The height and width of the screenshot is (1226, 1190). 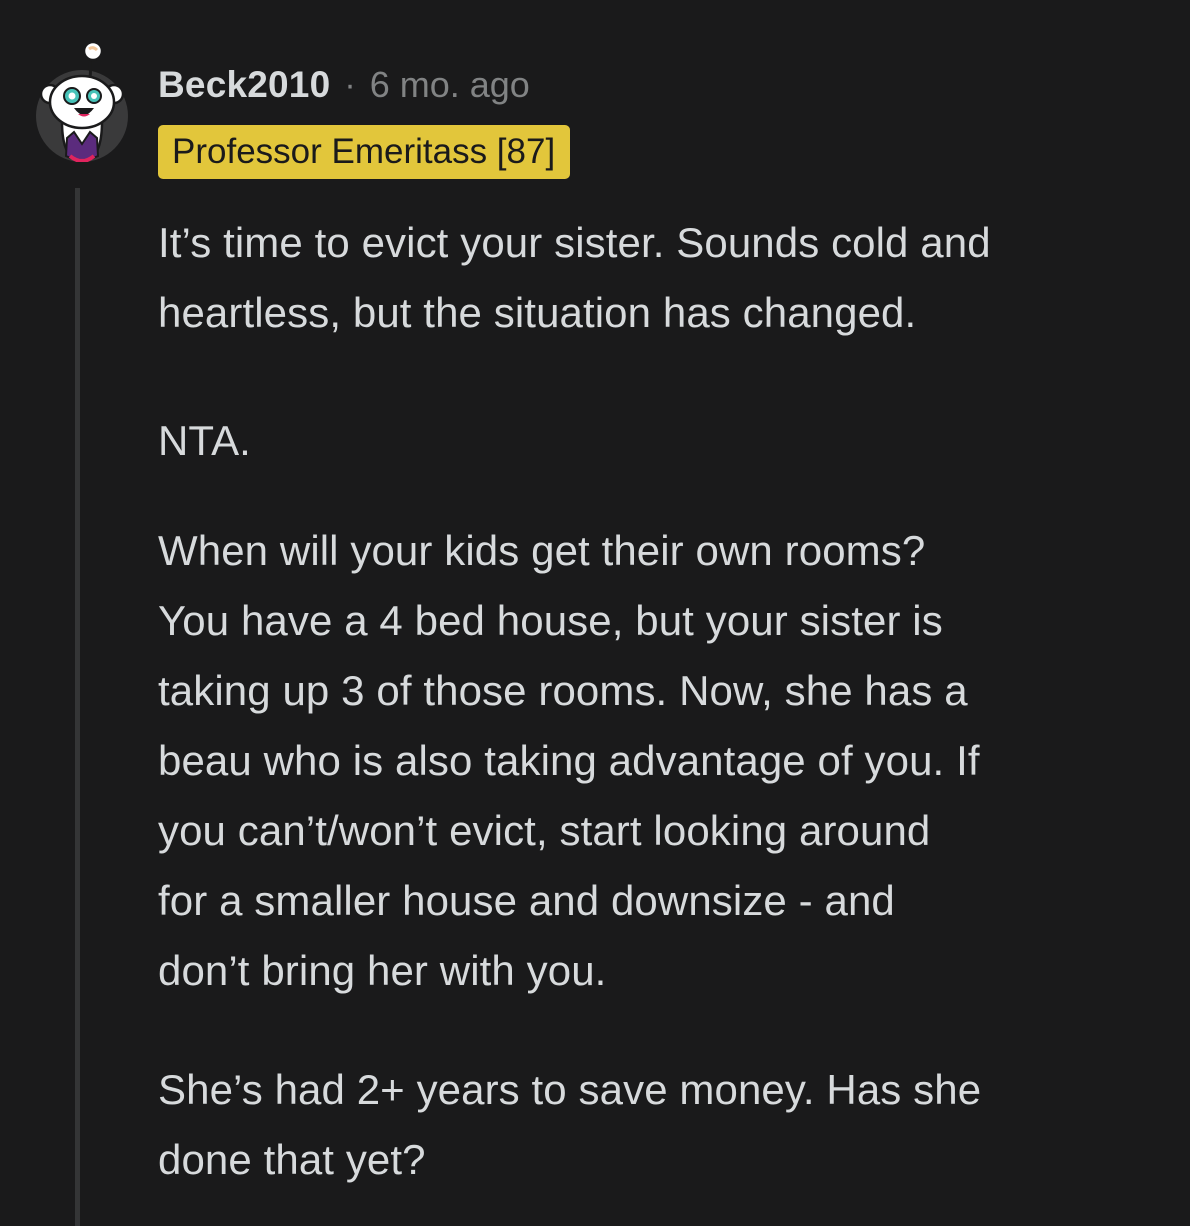 I want to click on text-line: done that yet?, so click(x=292, y=1159).